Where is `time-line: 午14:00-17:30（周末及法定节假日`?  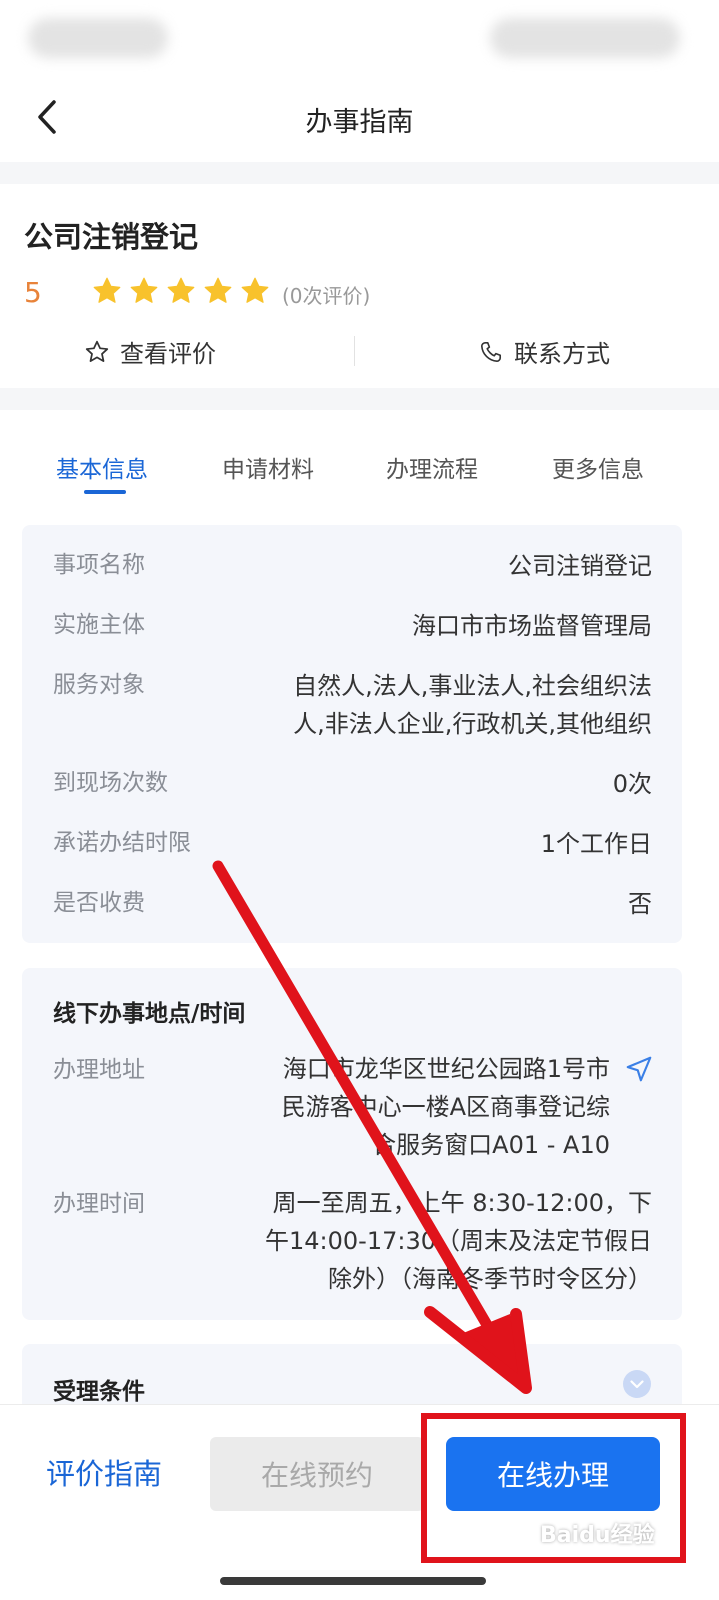
time-line: 午14:00-17:30（周末及法定节假日 is located at coordinates (458, 1241).